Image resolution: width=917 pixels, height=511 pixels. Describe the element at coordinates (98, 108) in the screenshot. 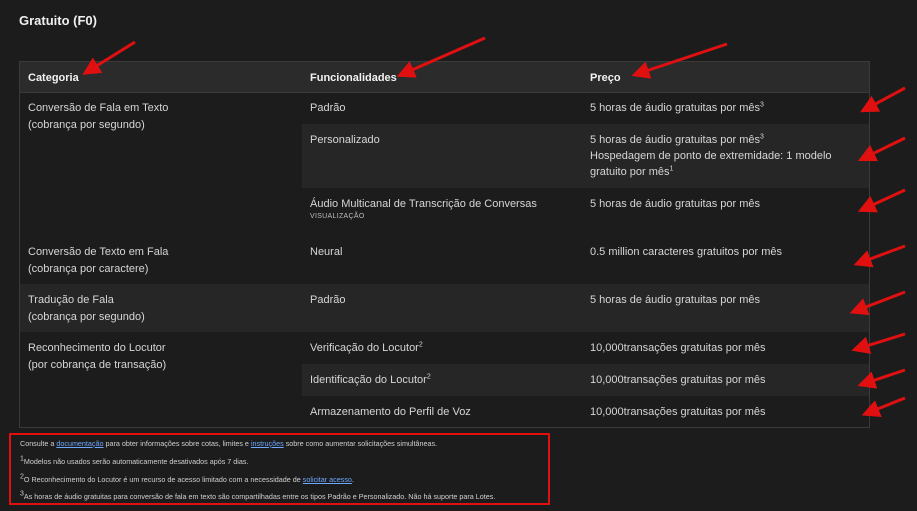

I see `category-name: Conversão de Fala em Texto` at that location.